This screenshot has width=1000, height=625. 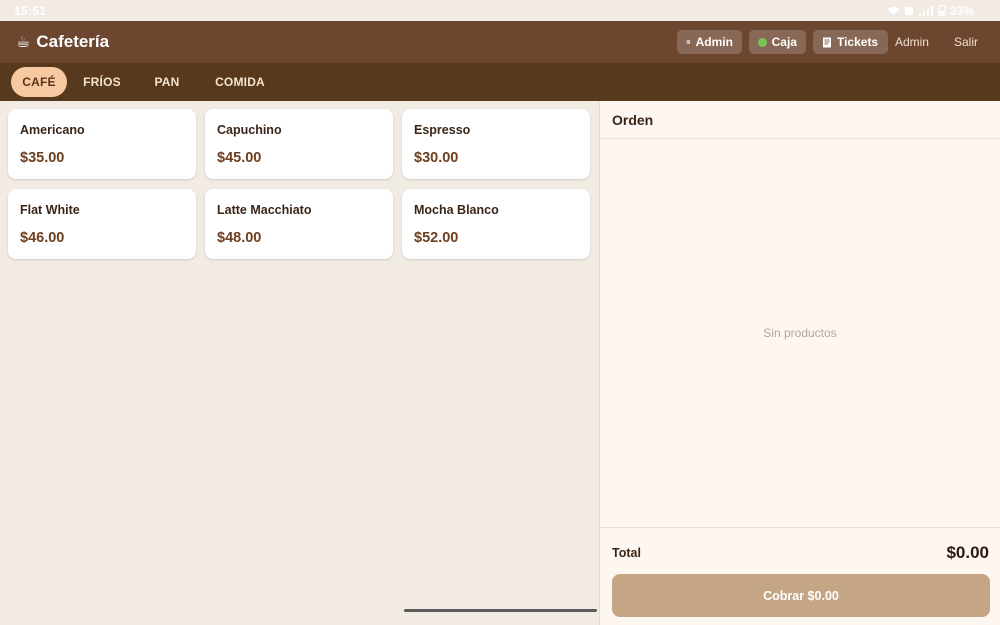 I want to click on product-price: $45.00, so click(x=239, y=158).